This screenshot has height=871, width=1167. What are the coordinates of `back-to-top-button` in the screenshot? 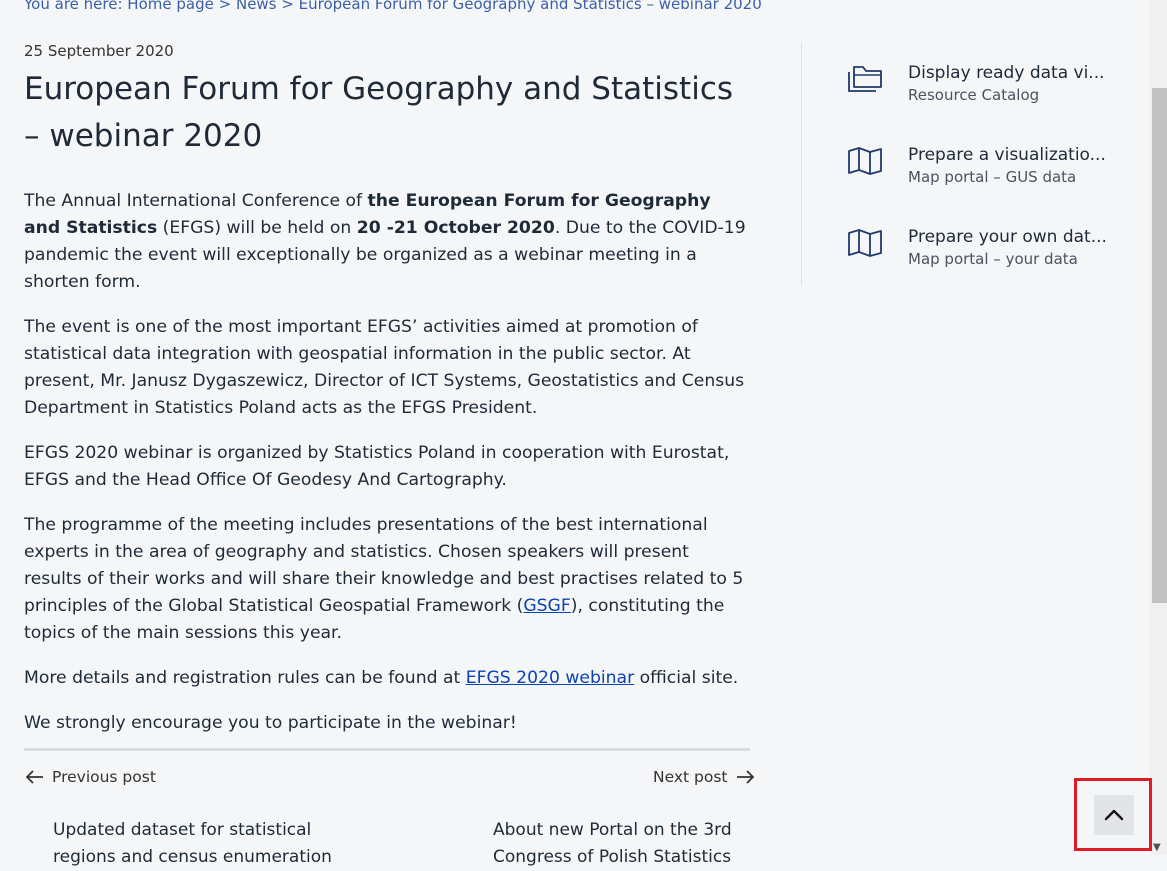 It's located at (1114, 815).